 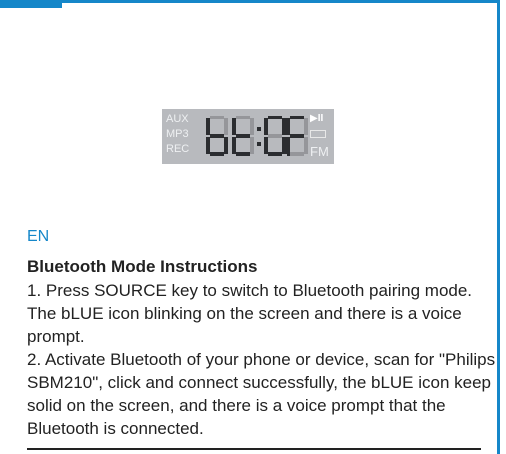 What do you see at coordinates (177, 119) in the screenshot?
I see `lcd-label-aux: AUX` at bounding box center [177, 119].